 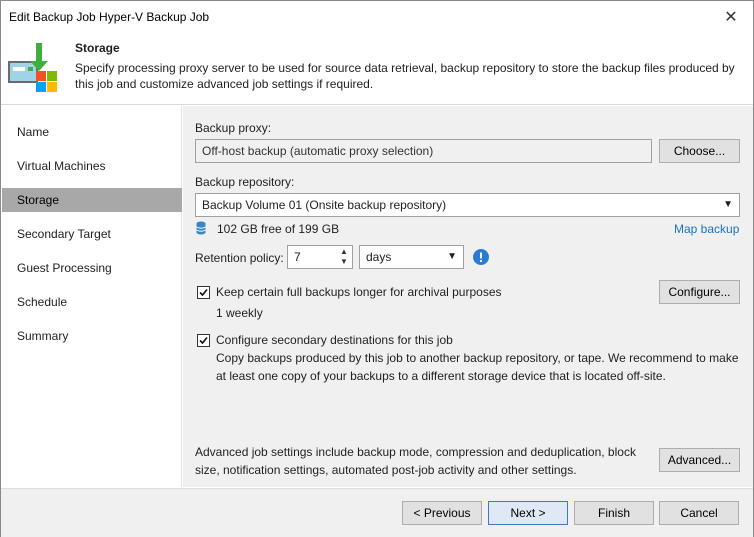 What do you see at coordinates (411, 257) in the screenshot?
I see `retention-unit-select: days ▼` at bounding box center [411, 257].